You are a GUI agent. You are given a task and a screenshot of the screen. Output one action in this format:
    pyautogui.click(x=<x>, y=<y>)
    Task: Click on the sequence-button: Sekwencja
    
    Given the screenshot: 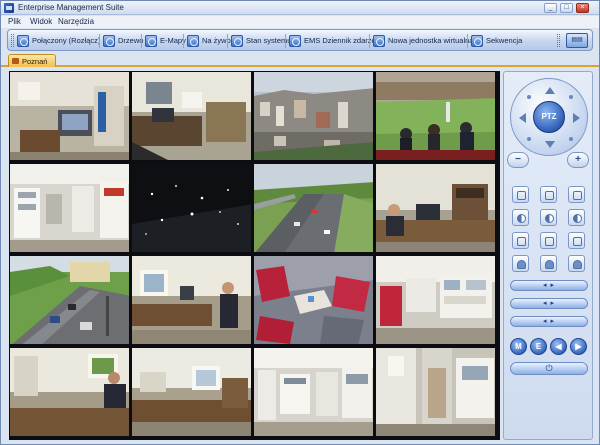 What is the action you would take?
    pyautogui.click(x=496, y=40)
    